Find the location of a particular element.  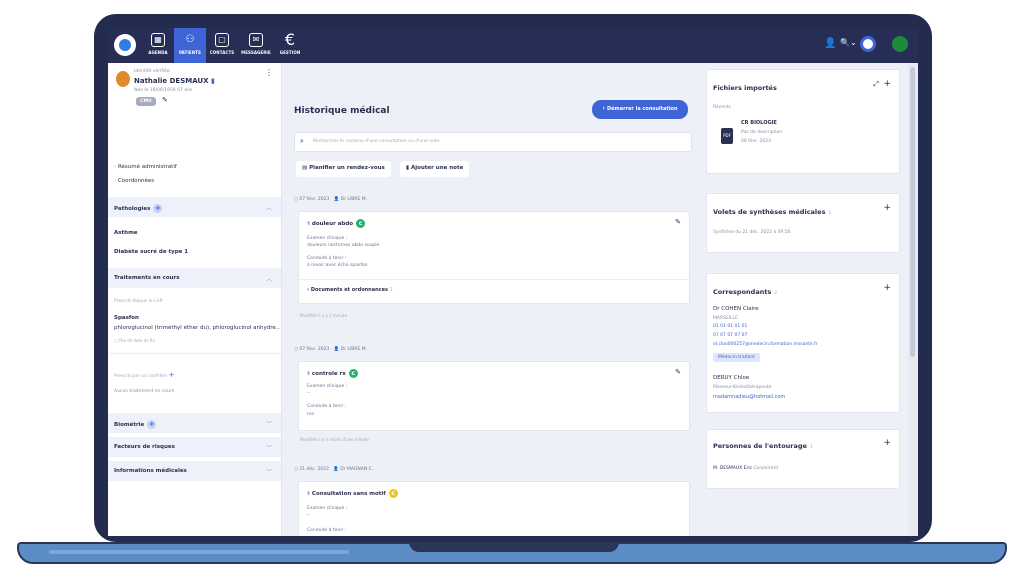

user-avatar is located at coordinates (900, 44).